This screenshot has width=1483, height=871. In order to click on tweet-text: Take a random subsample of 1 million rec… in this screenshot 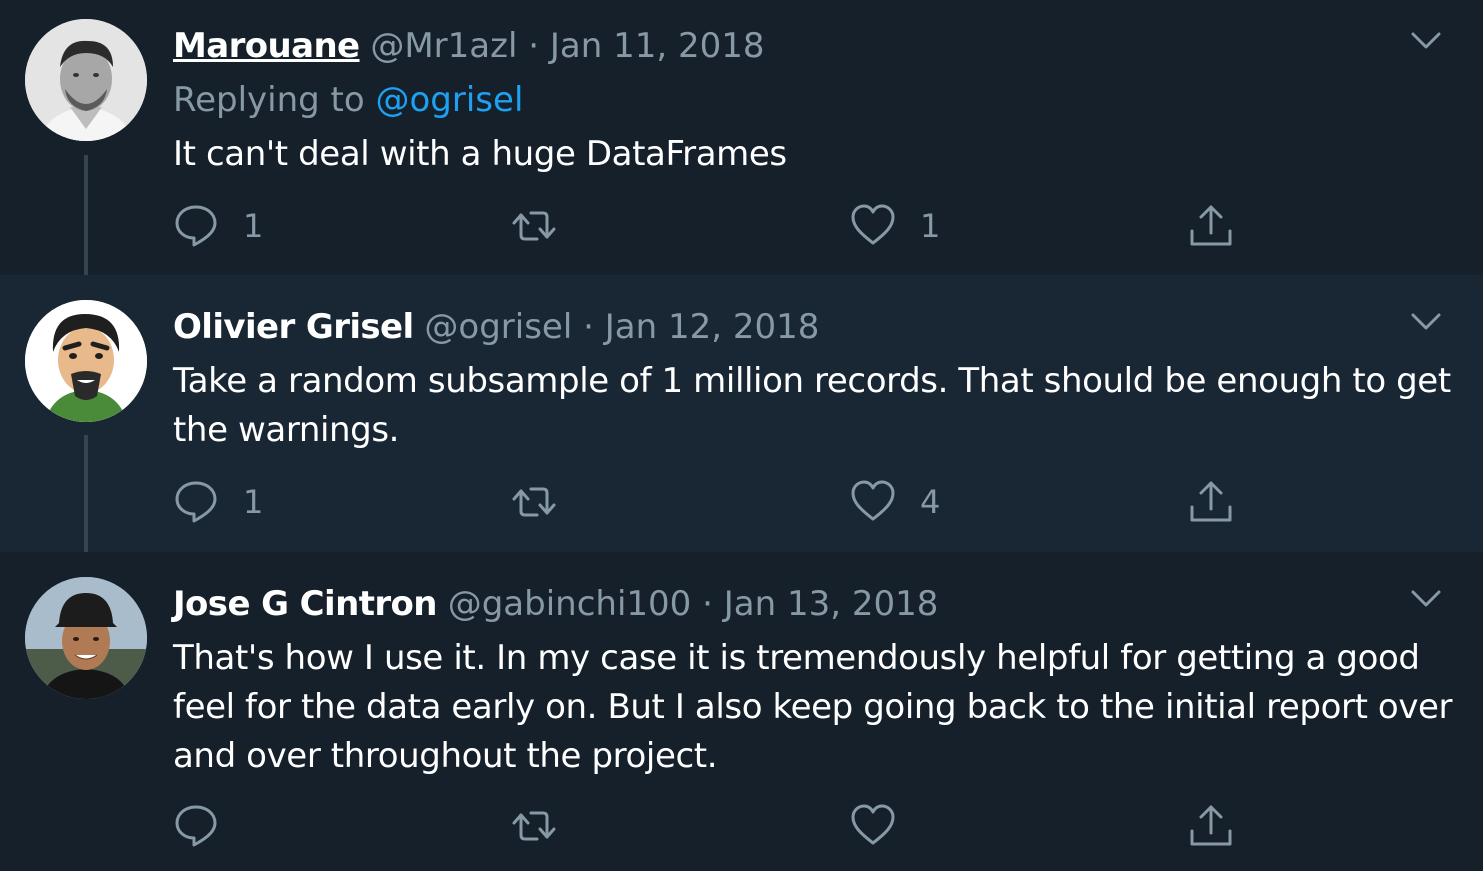, I will do `click(812, 405)`.